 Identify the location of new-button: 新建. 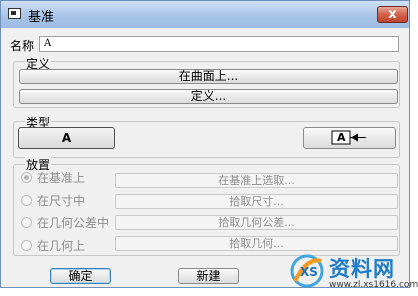
(208, 276).